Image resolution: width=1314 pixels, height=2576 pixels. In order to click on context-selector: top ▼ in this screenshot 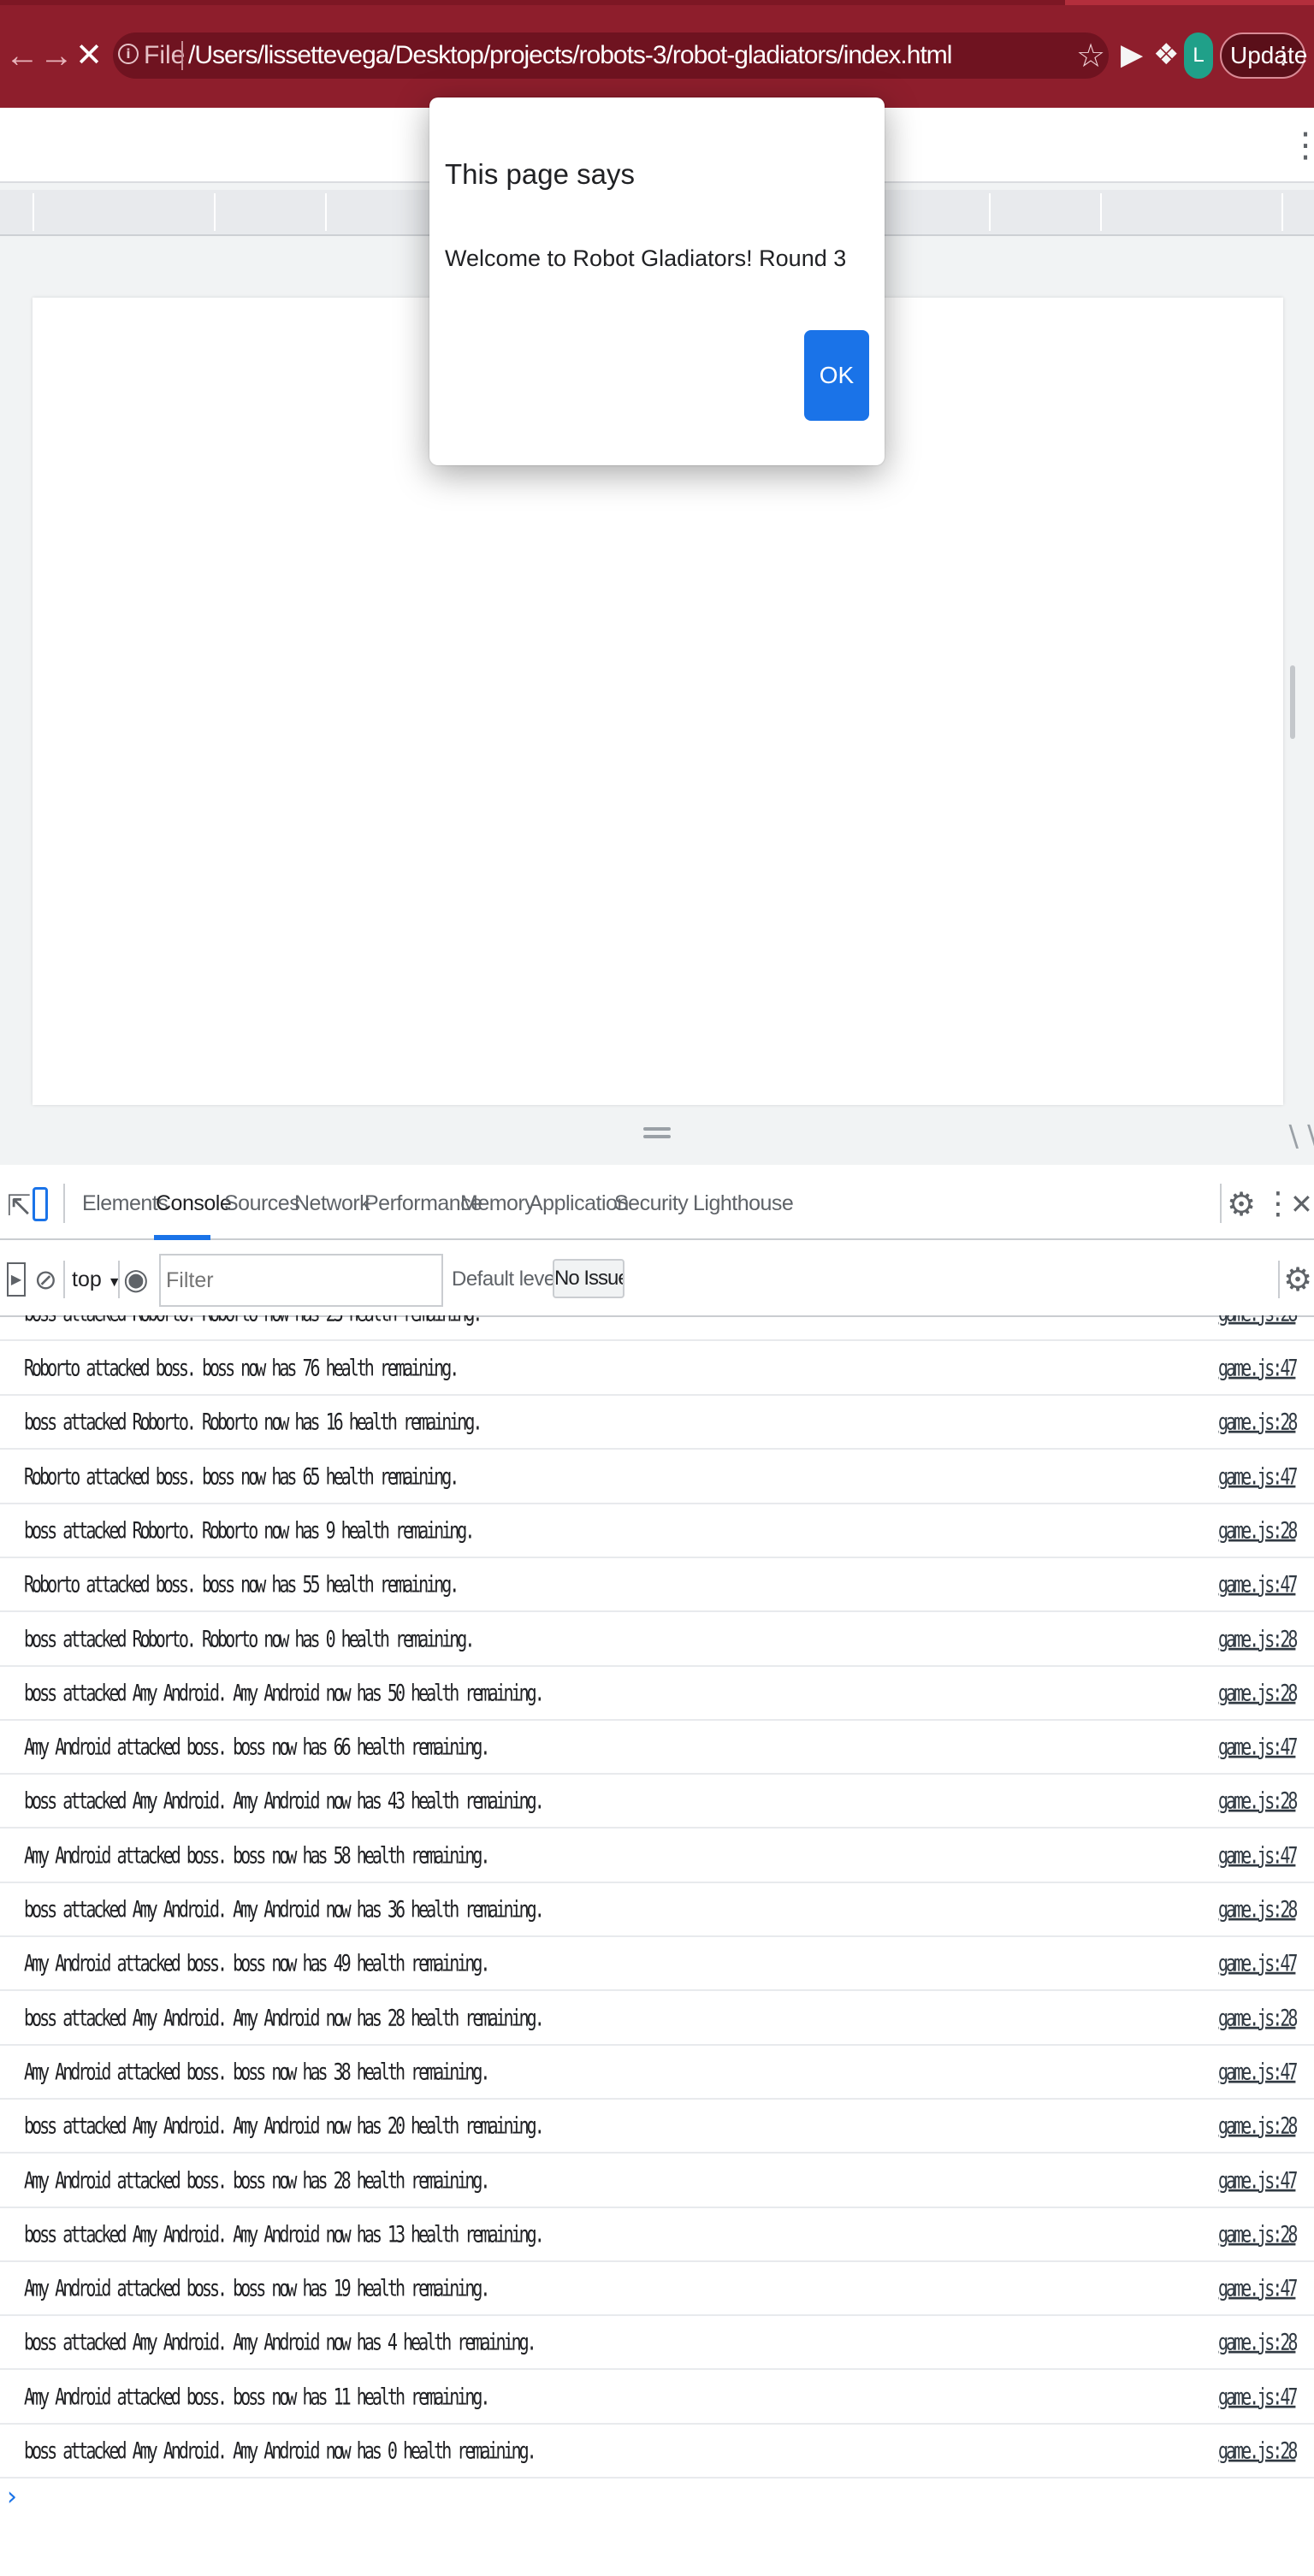, I will do `click(96, 1279)`.